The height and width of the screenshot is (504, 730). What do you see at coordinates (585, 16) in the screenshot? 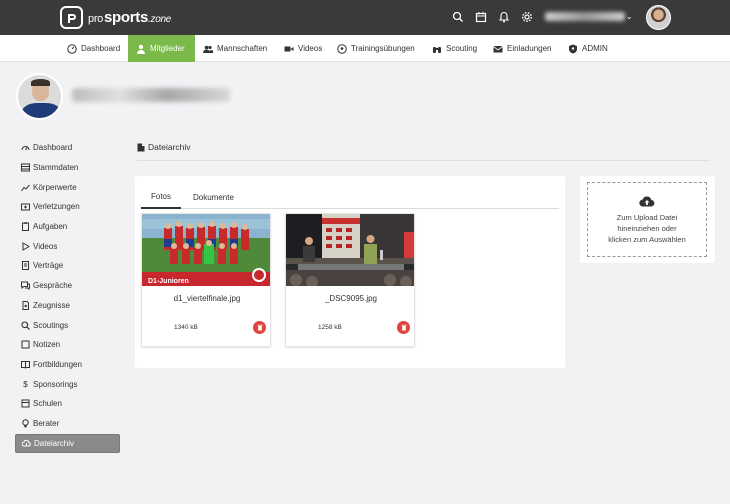
I see `user-name-blurred` at bounding box center [585, 16].